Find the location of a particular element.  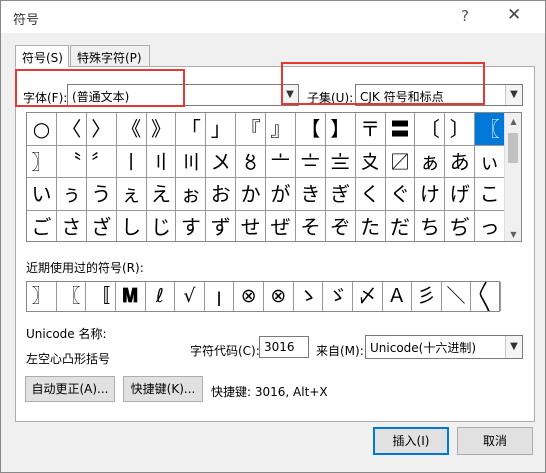

symbol-cell: せ is located at coordinates (251, 225).